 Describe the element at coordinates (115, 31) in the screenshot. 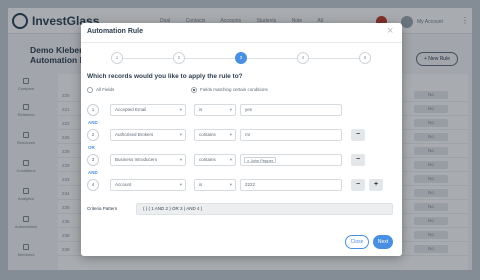

I see `dialog-title: Automation Rule` at that location.